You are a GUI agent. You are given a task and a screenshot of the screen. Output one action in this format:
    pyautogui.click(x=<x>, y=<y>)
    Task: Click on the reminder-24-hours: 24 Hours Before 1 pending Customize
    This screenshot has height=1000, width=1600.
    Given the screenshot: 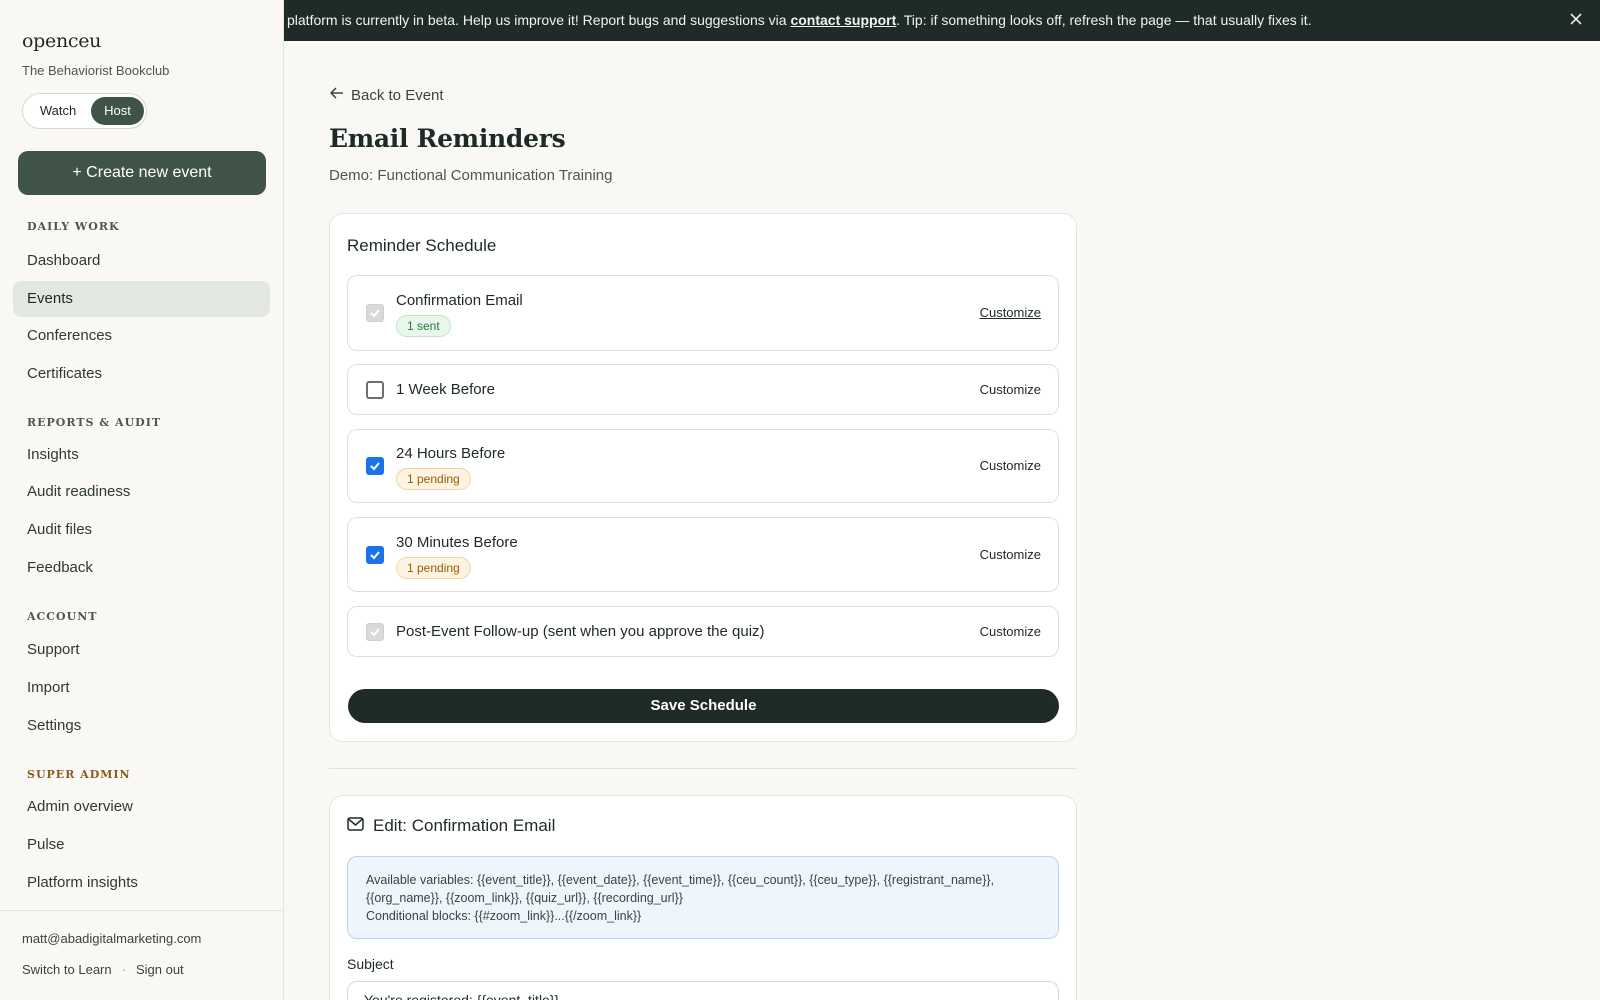 What is the action you would take?
    pyautogui.click(x=703, y=466)
    